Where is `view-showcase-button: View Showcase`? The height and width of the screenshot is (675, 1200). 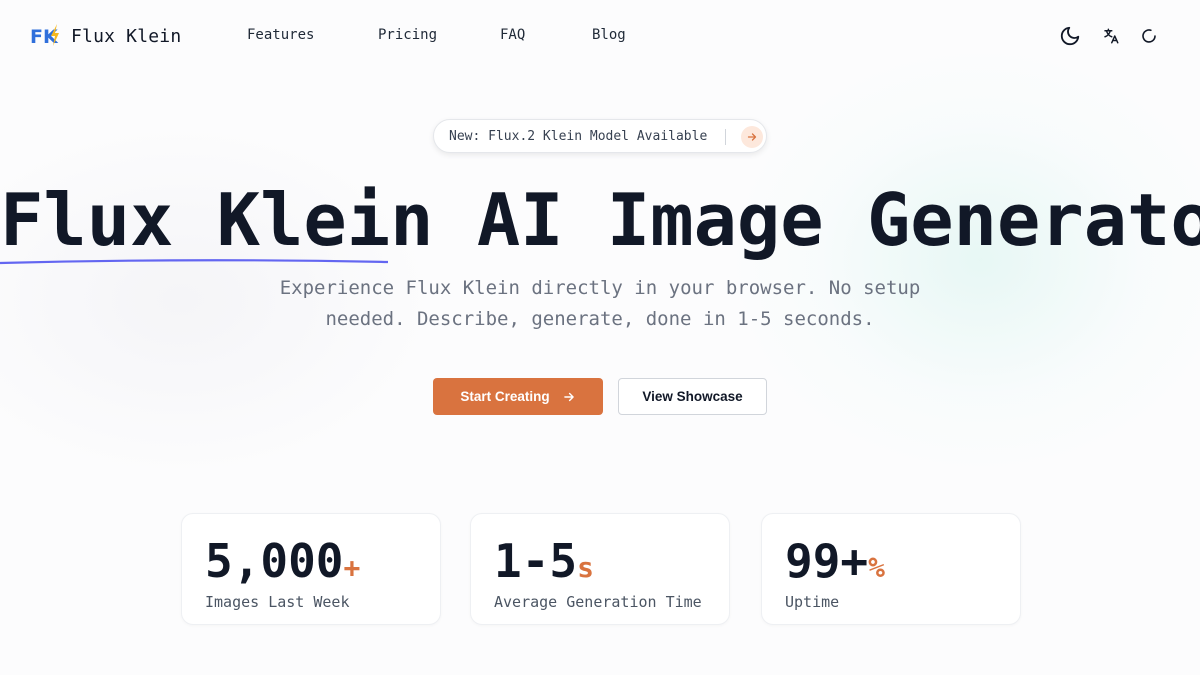
view-showcase-button: View Showcase is located at coordinates (692, 396).